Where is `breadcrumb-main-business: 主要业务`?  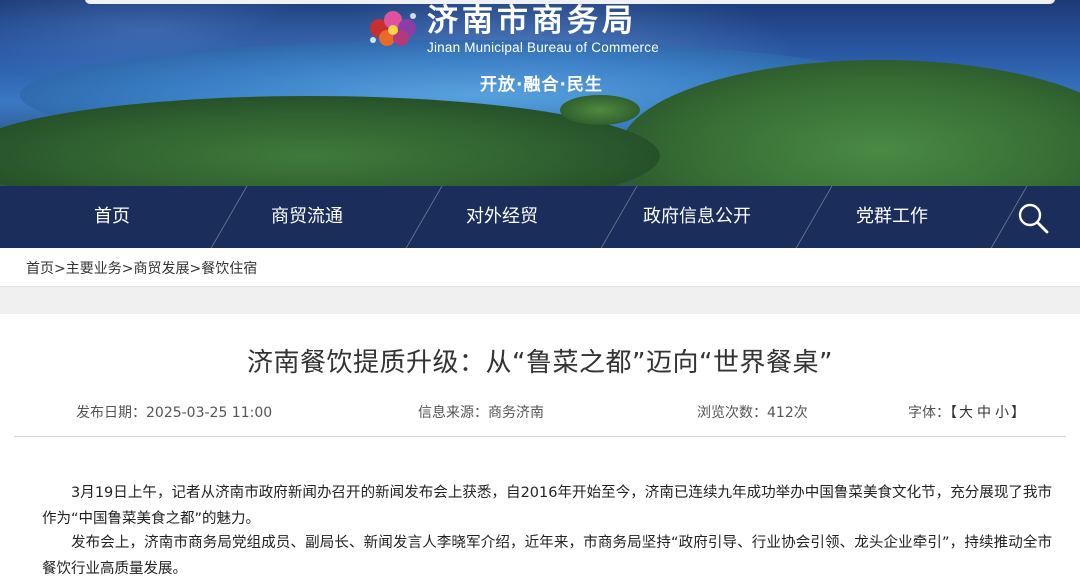 breadcrumb-main-business: 主要业务 is located at coordinates (94, 269).